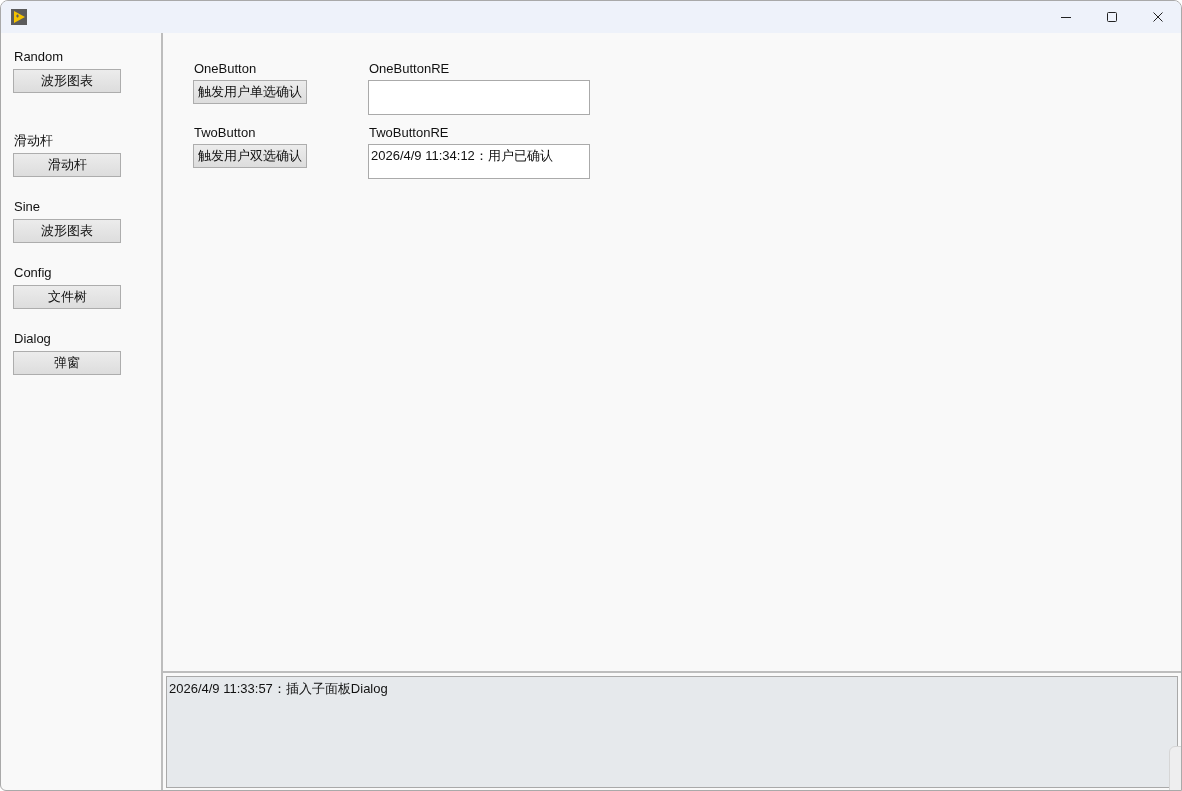 This screenshot has height=791, width=1182. Describe the element at coordinates (33, 141) in the screenshot. I see `group-label: 滑动杆` at that location.